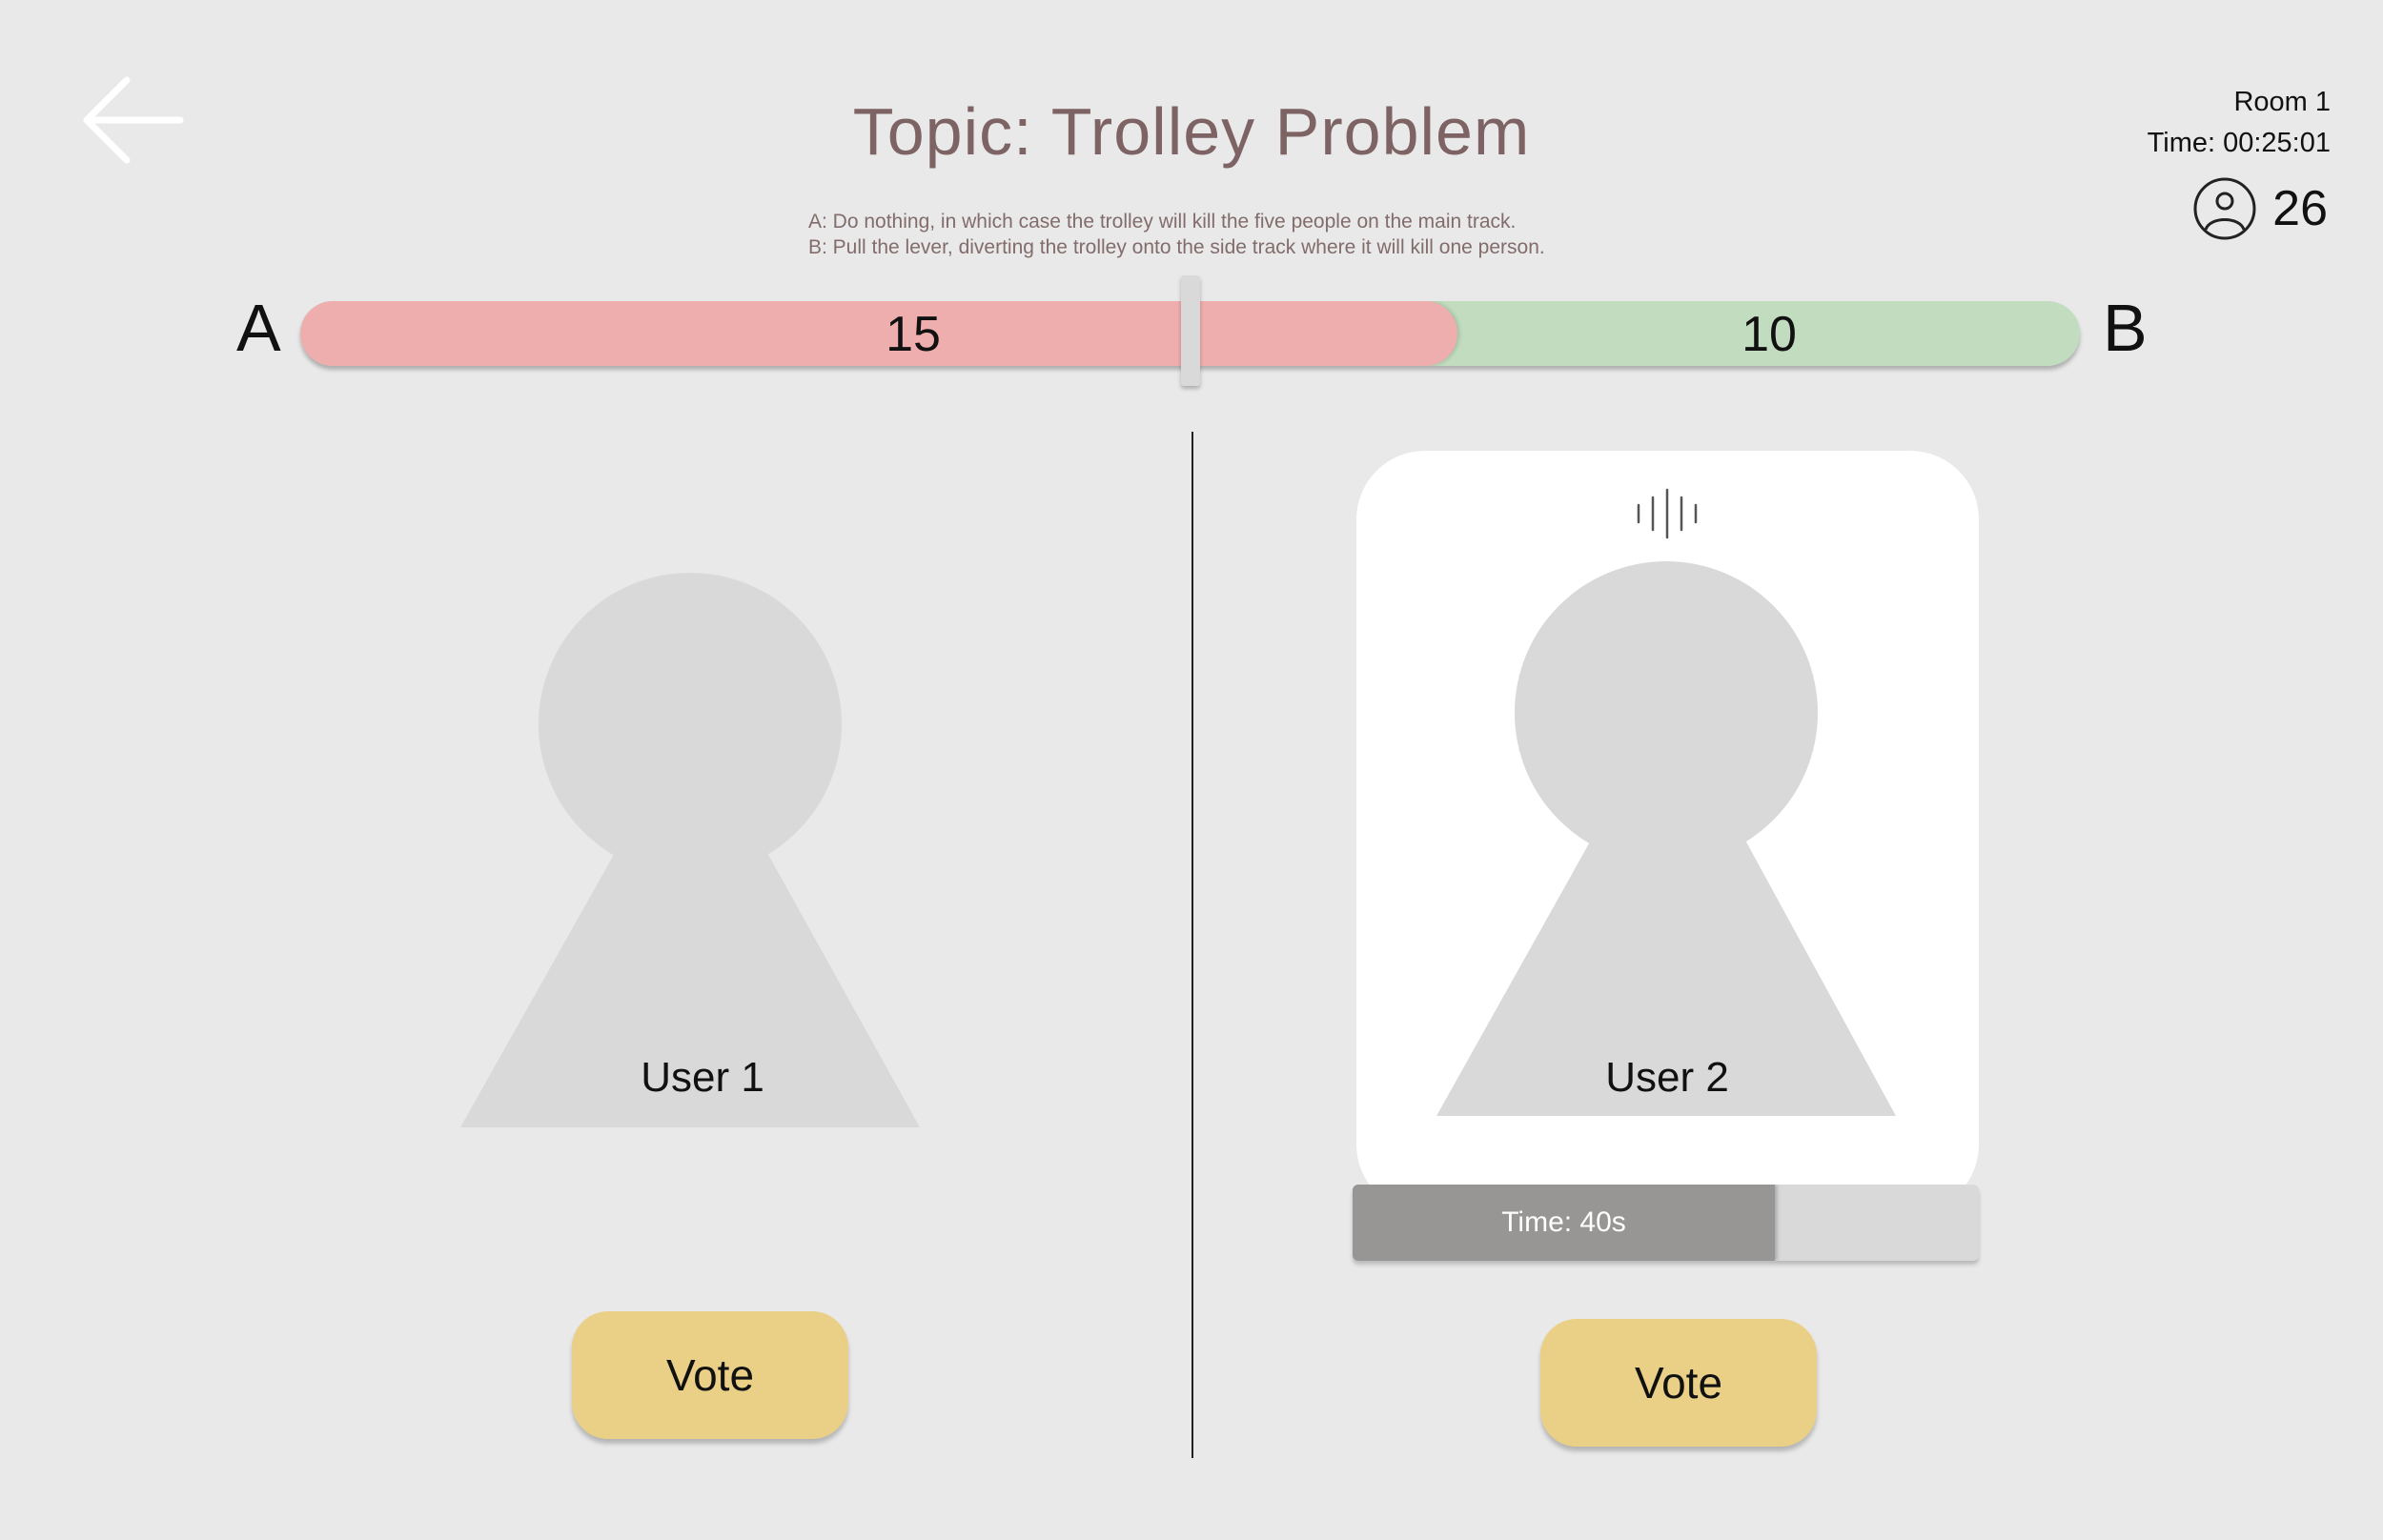  I want to click on vote-count-a: 15, so click(914, 334).